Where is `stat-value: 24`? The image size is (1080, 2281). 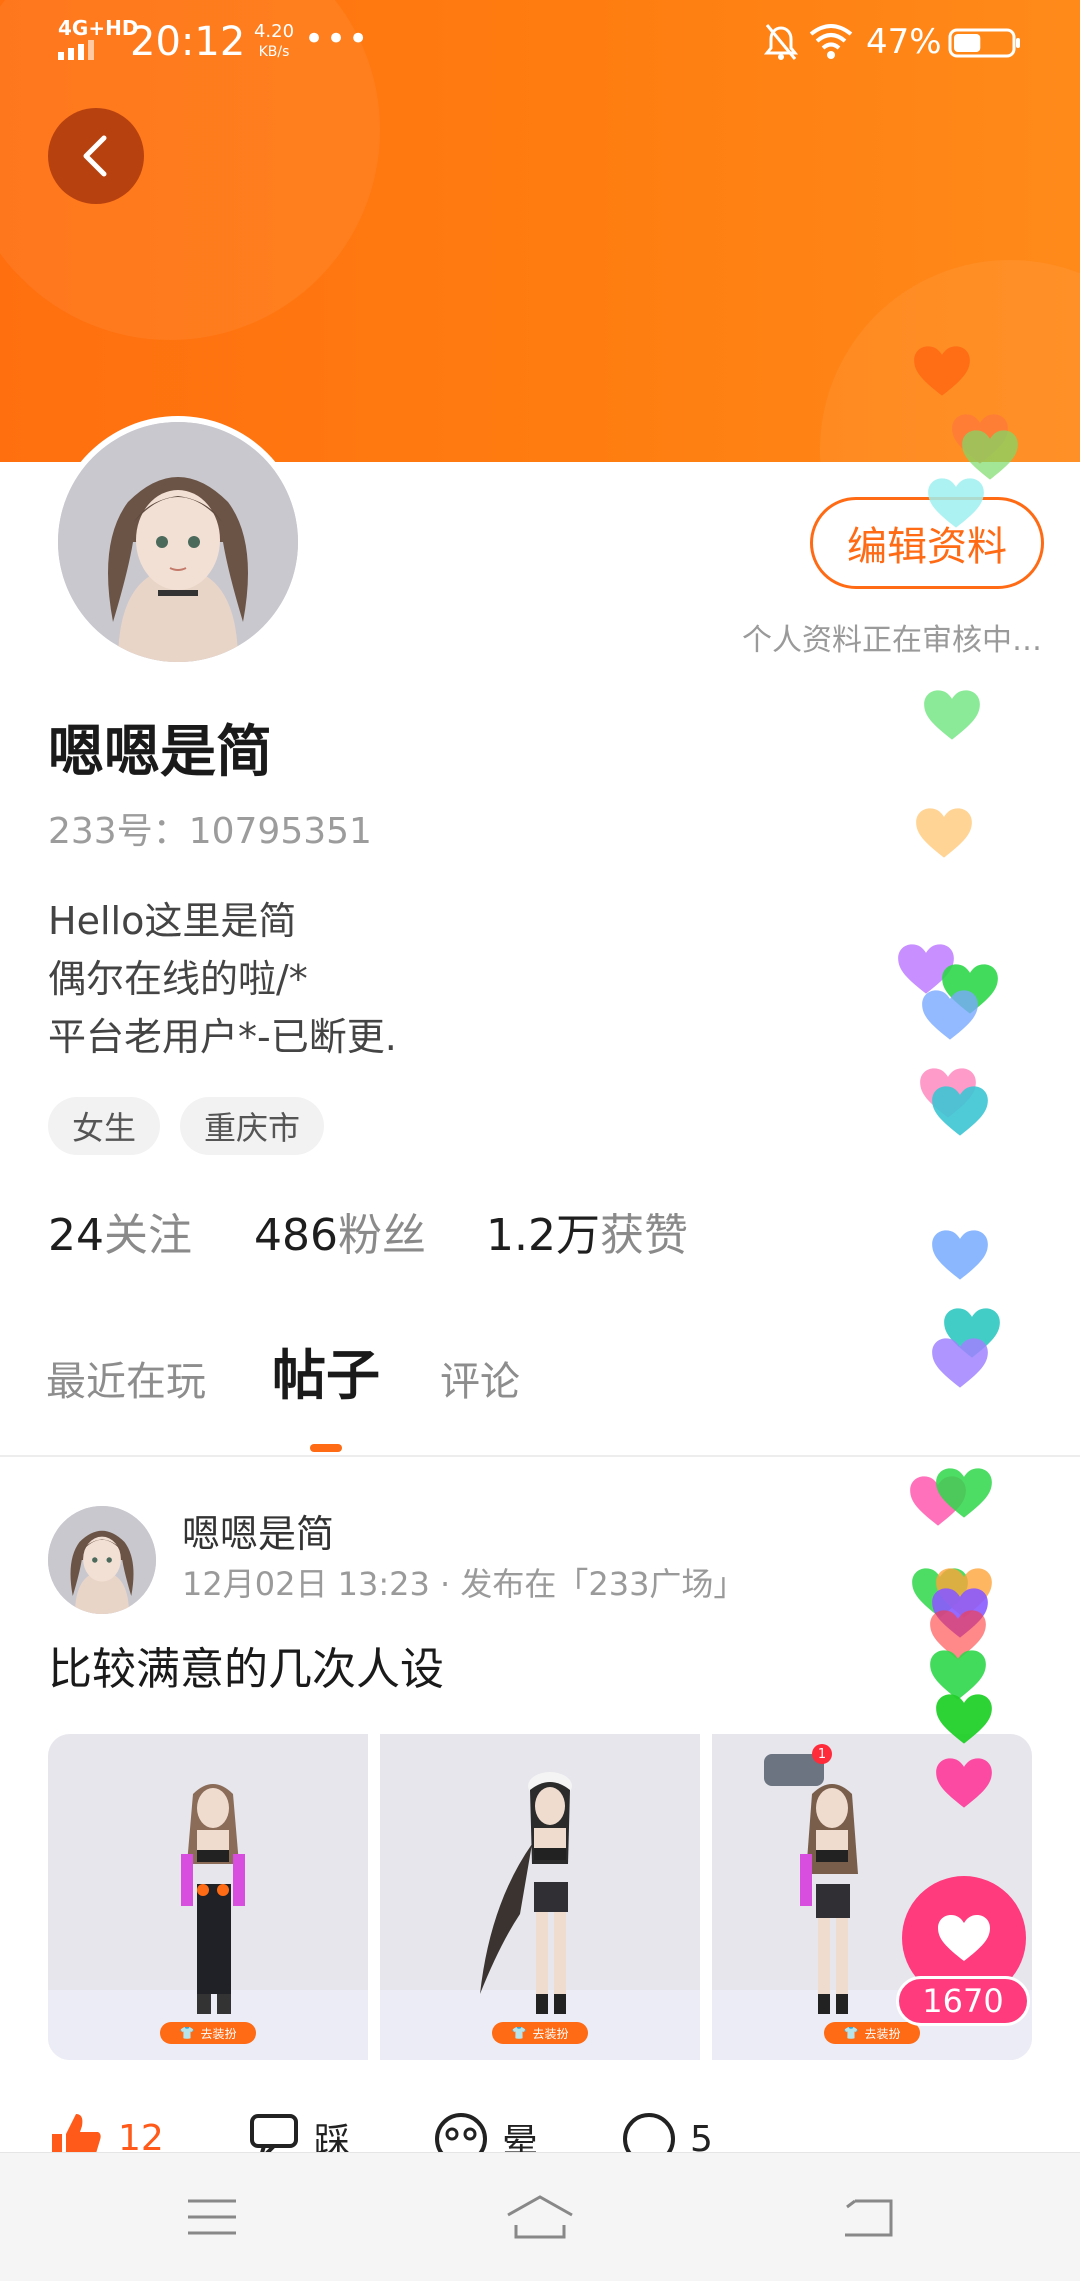 stat-value: 24 is located at coordinates (76, 1235).